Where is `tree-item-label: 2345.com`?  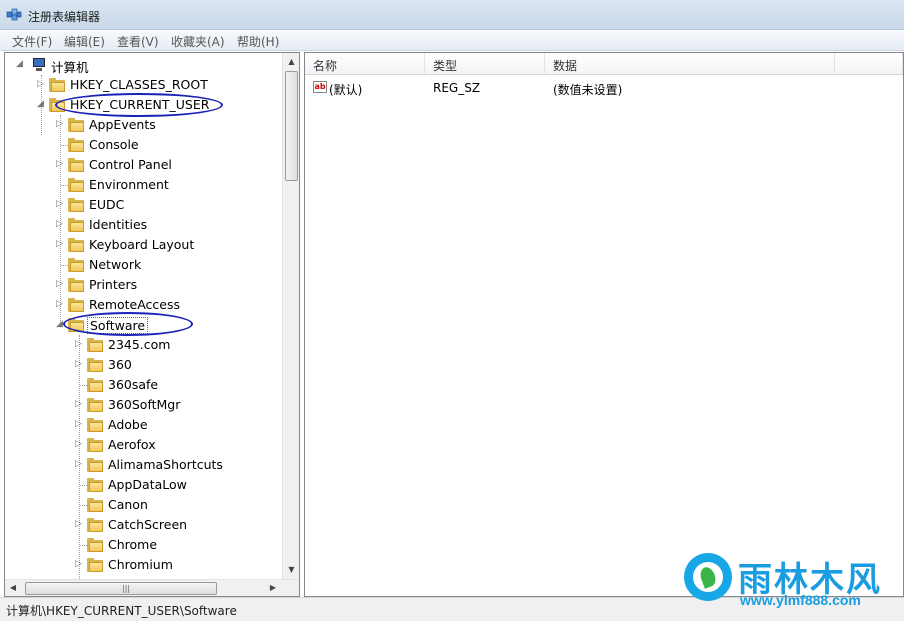 tree-item-label: 2345.com is located at coordinates (139, 344).